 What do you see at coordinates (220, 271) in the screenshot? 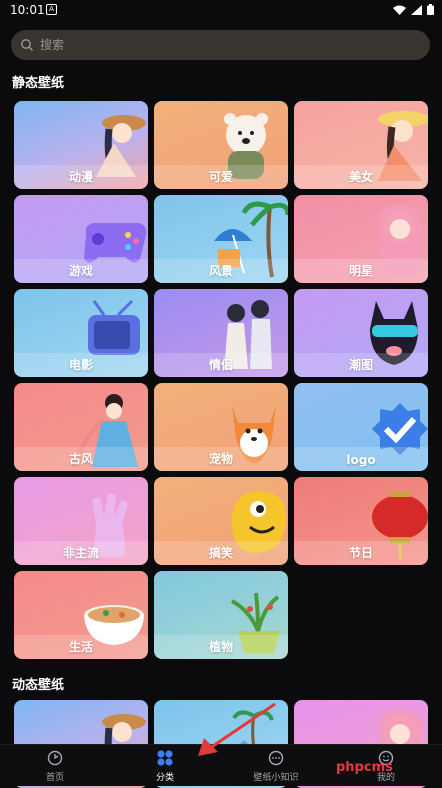
I see `category-label: 风景` at bounding box center [220, 271].